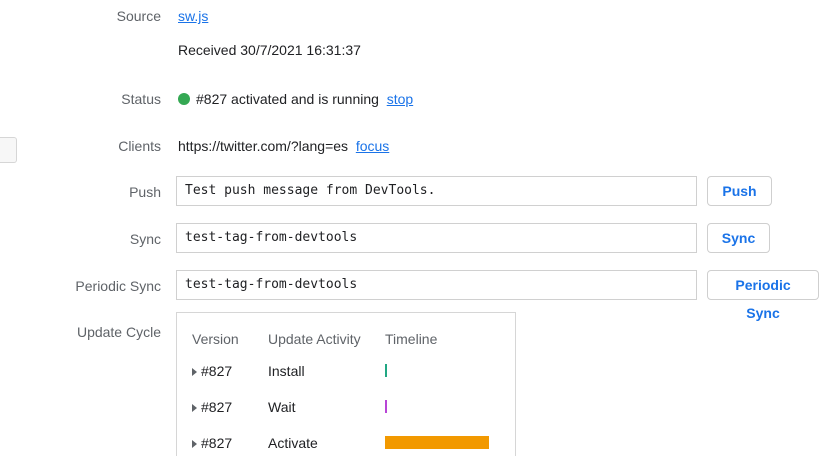 The image size is (821, 456). I want to click on status-label: Status, so click(141, 99).